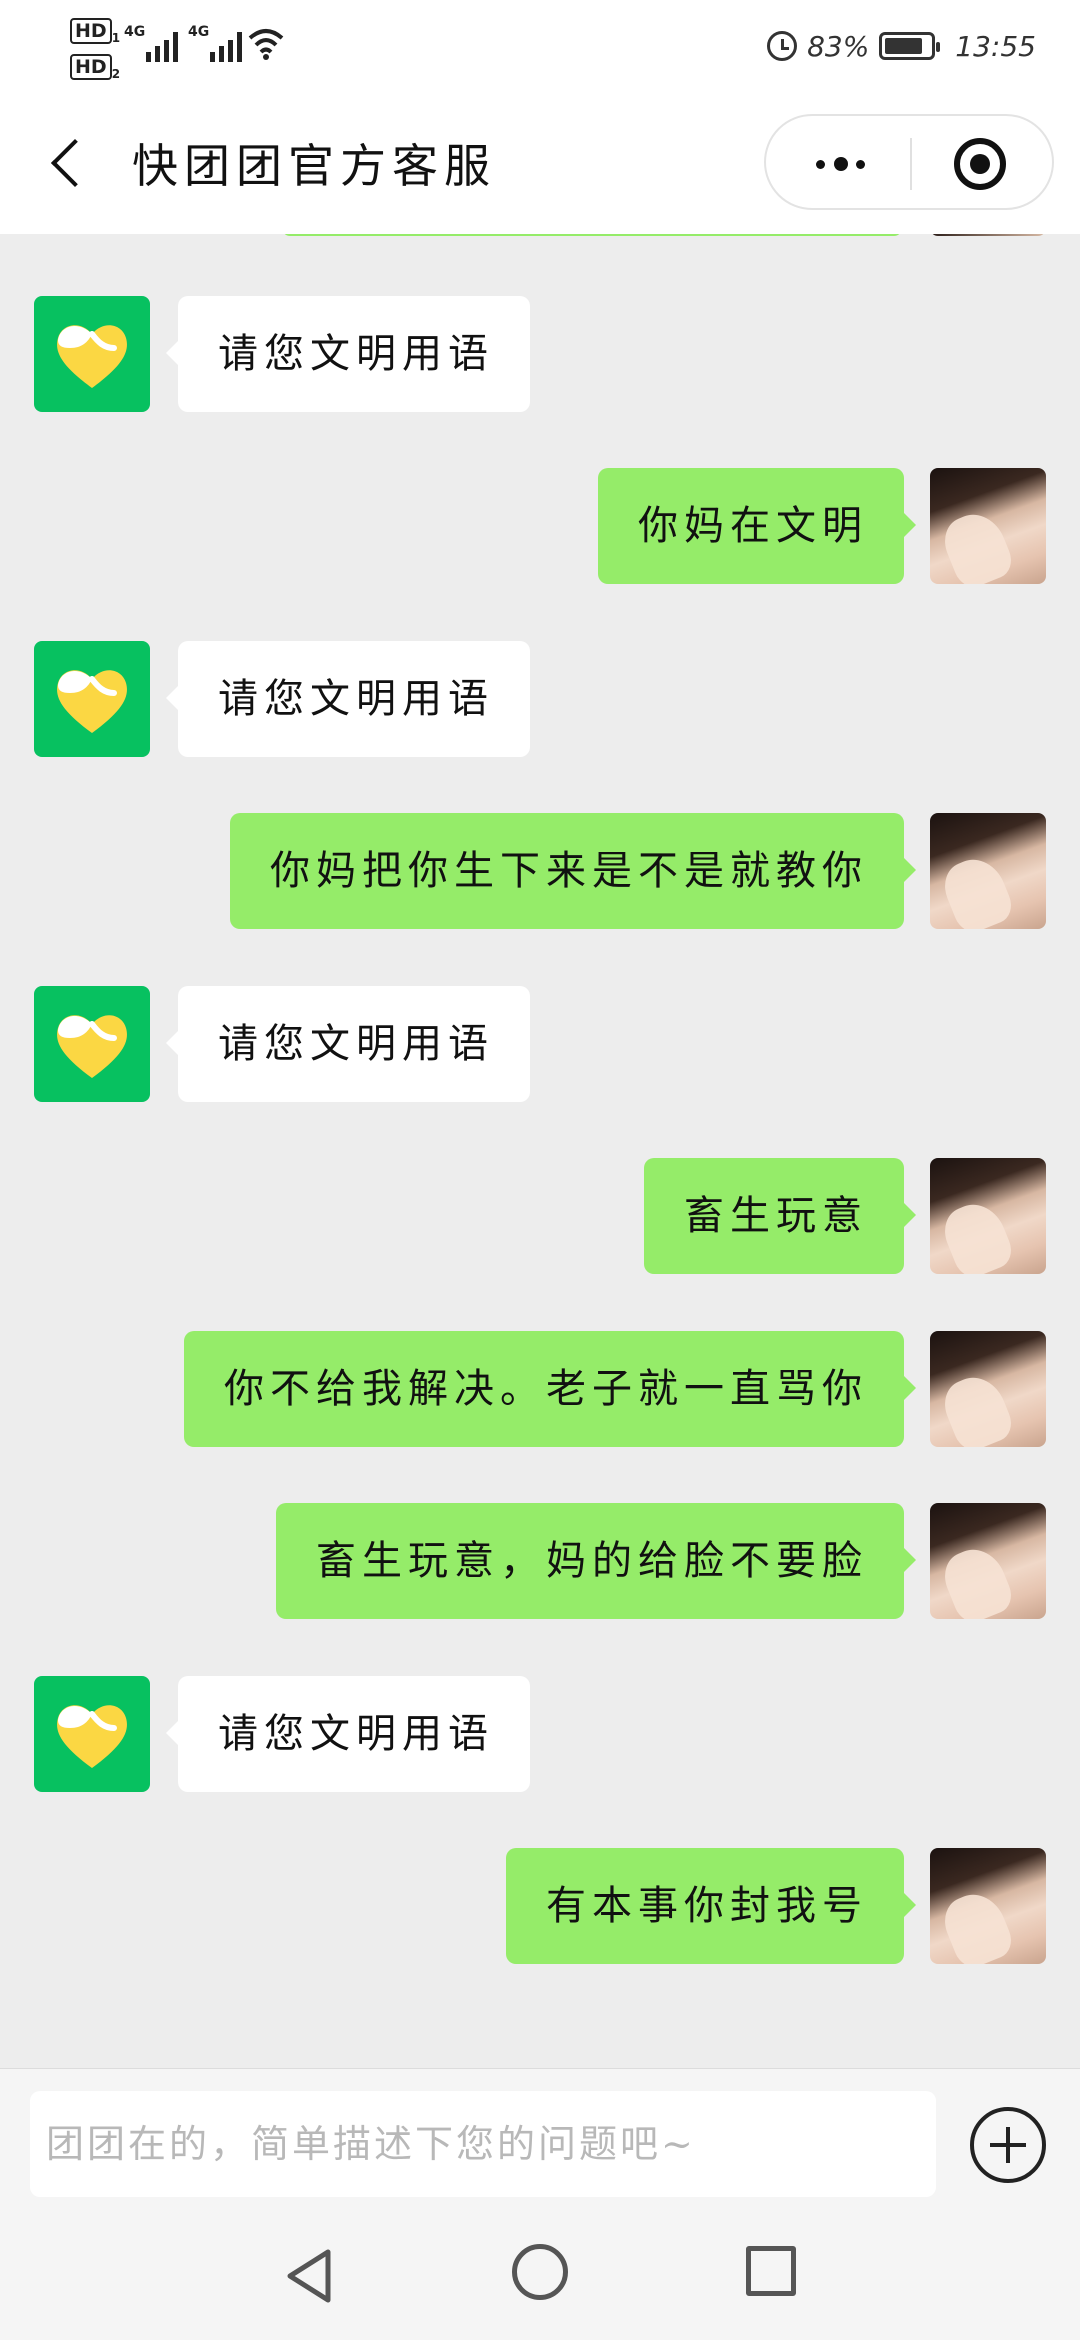 Image resolution: width=1080 pixels, height=2340 pixels. I want to click on input-bar: 团团在的，简单描述下您的问题吧~, so click(540, 2139).